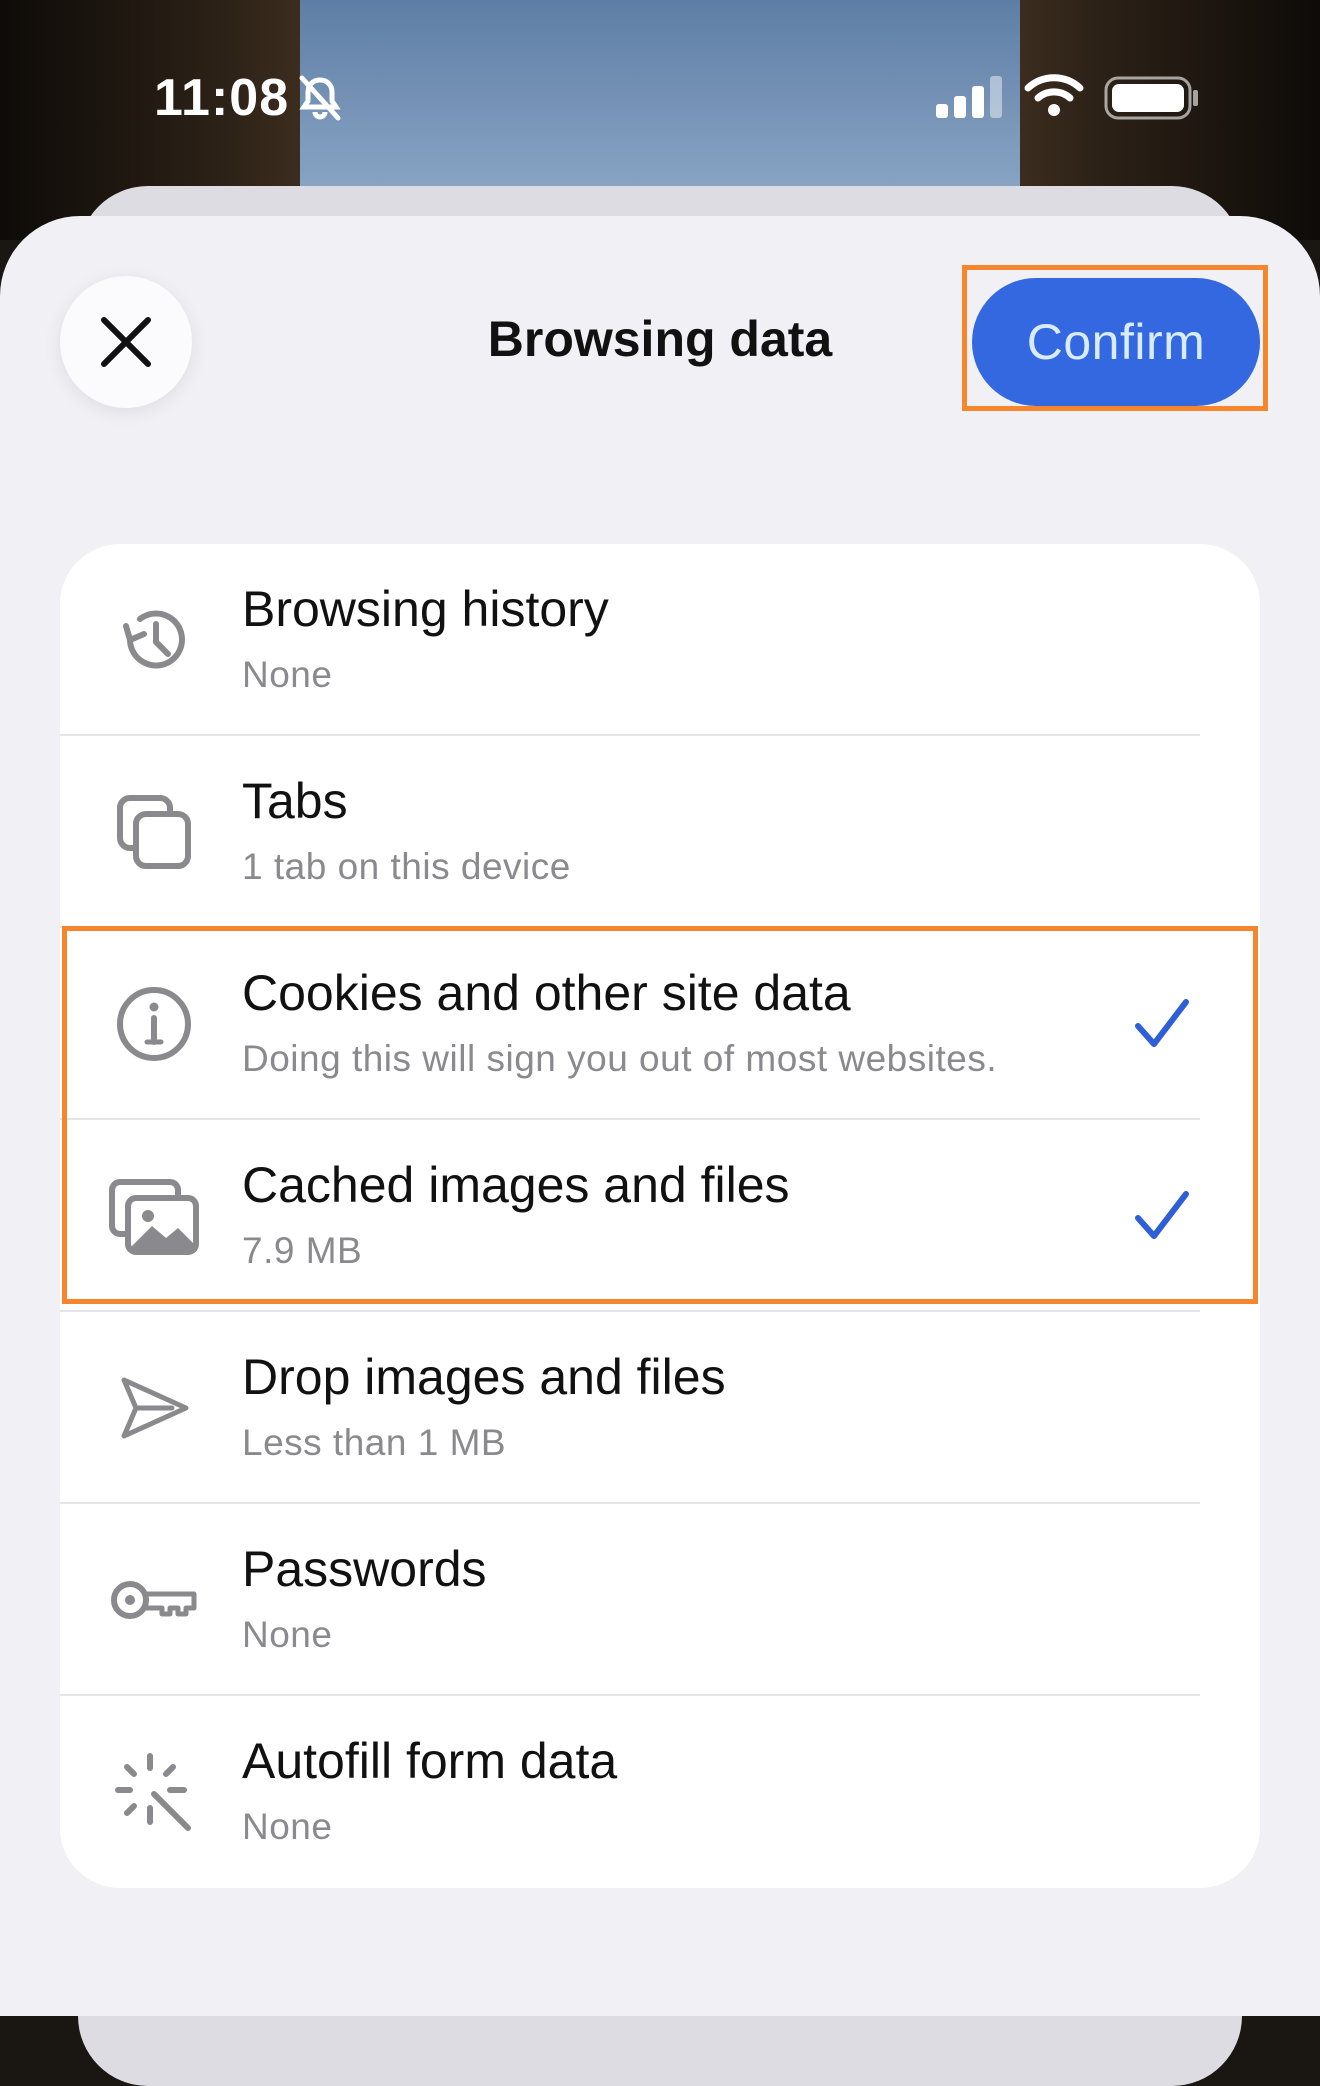 The width and height of the screenshot is (1320, 2086). What do you see at coordinates (1152, 100) in the screenshot?
I see `battery-icon` at bounding box center [1152, 100].